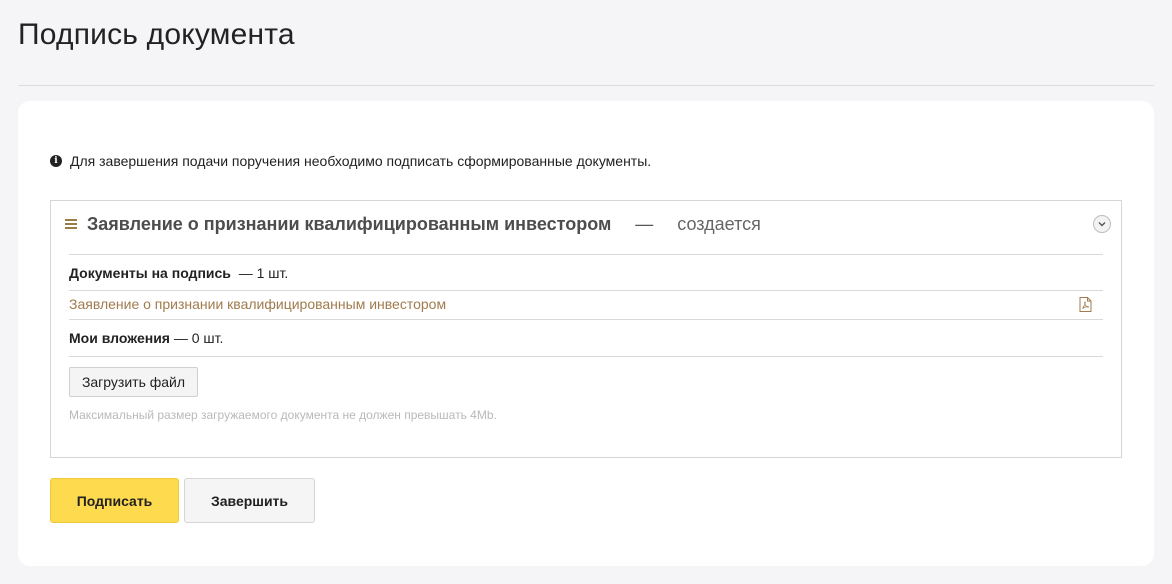 The image size is (1172, 584). Describe the element at coordinates (56, 161) in the screenshot. I see `info-circle-icon: i` at that location.